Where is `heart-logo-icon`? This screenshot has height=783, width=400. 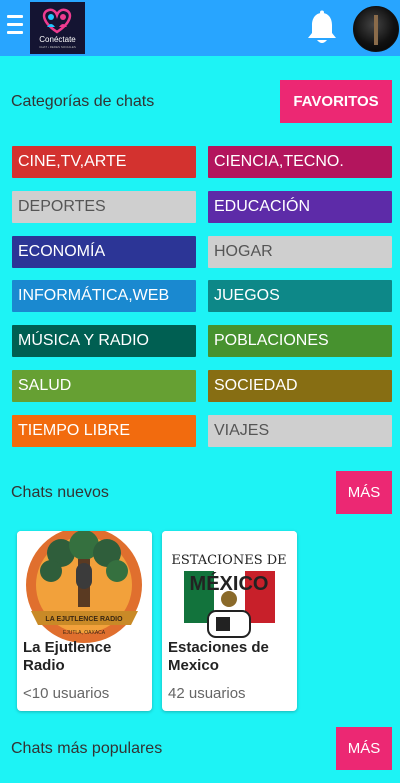 heart-logo-icon is located at coordinates (57, 21).